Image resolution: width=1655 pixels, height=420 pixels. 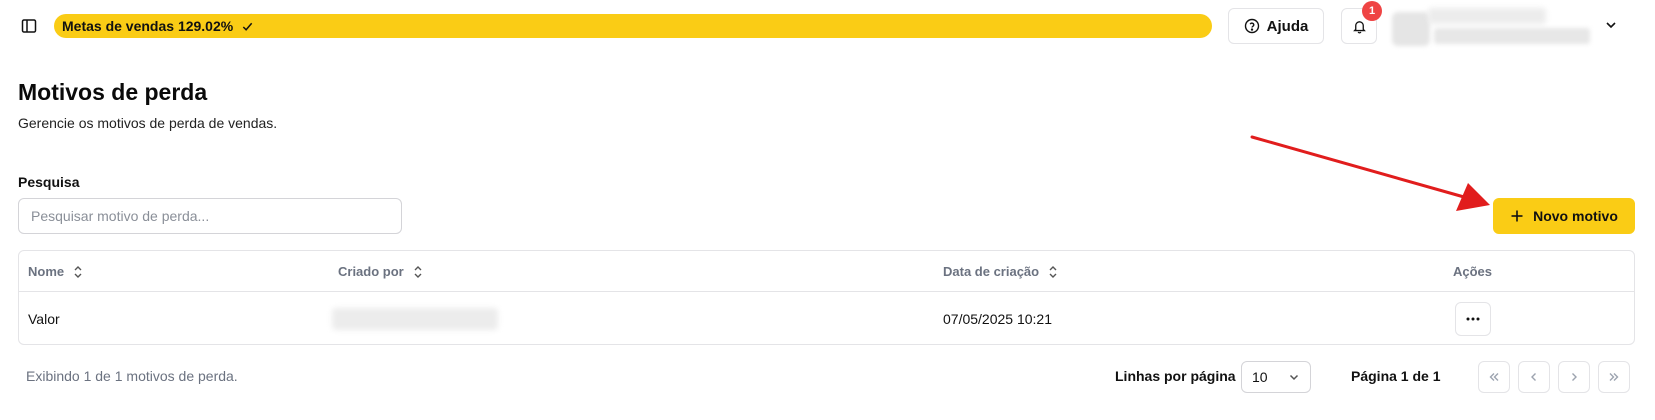 What do you see at coordinates (1575, 216) in the screenshot?
I see `new-reason-button-label: Novo motivo` at bounding box center [1575, 216].